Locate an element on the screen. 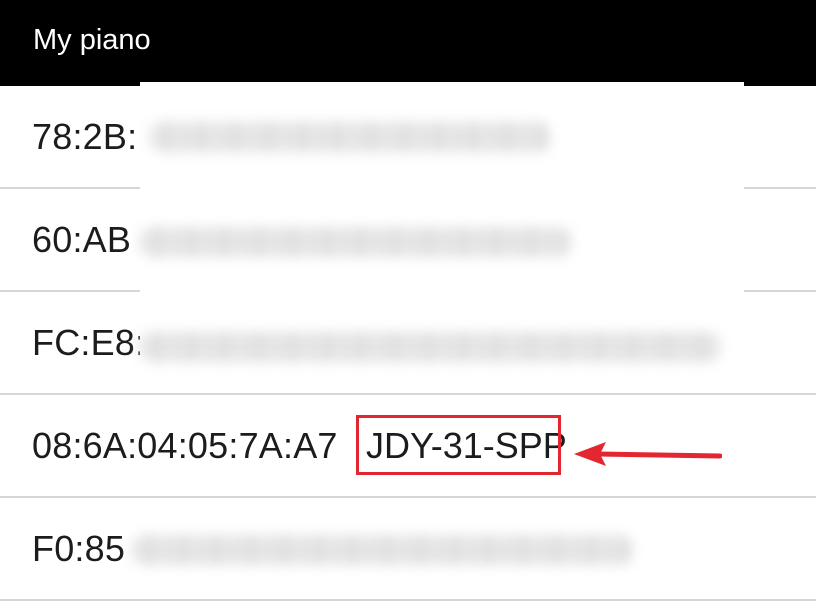  device-address: 08:6A:04:05:7A:A7 is located at coordinates (185, 445).